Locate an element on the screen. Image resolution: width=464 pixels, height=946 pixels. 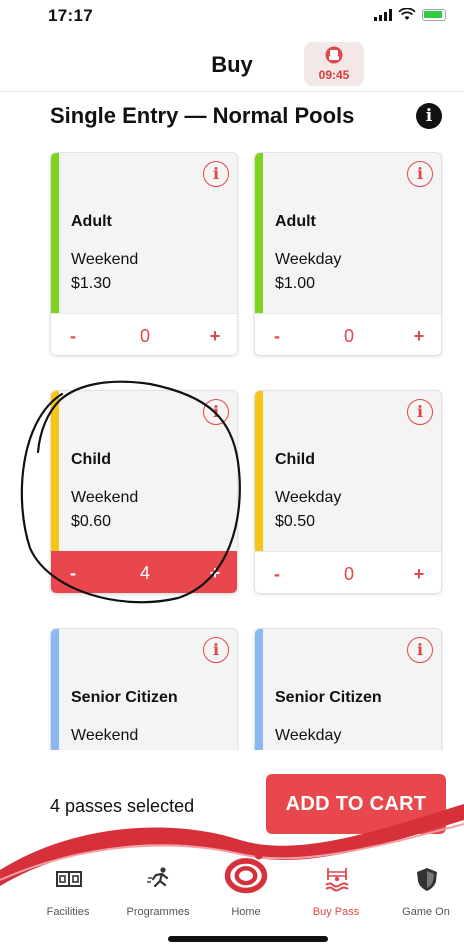
pass-price: $0.50 is located at coordinates (295, 521).